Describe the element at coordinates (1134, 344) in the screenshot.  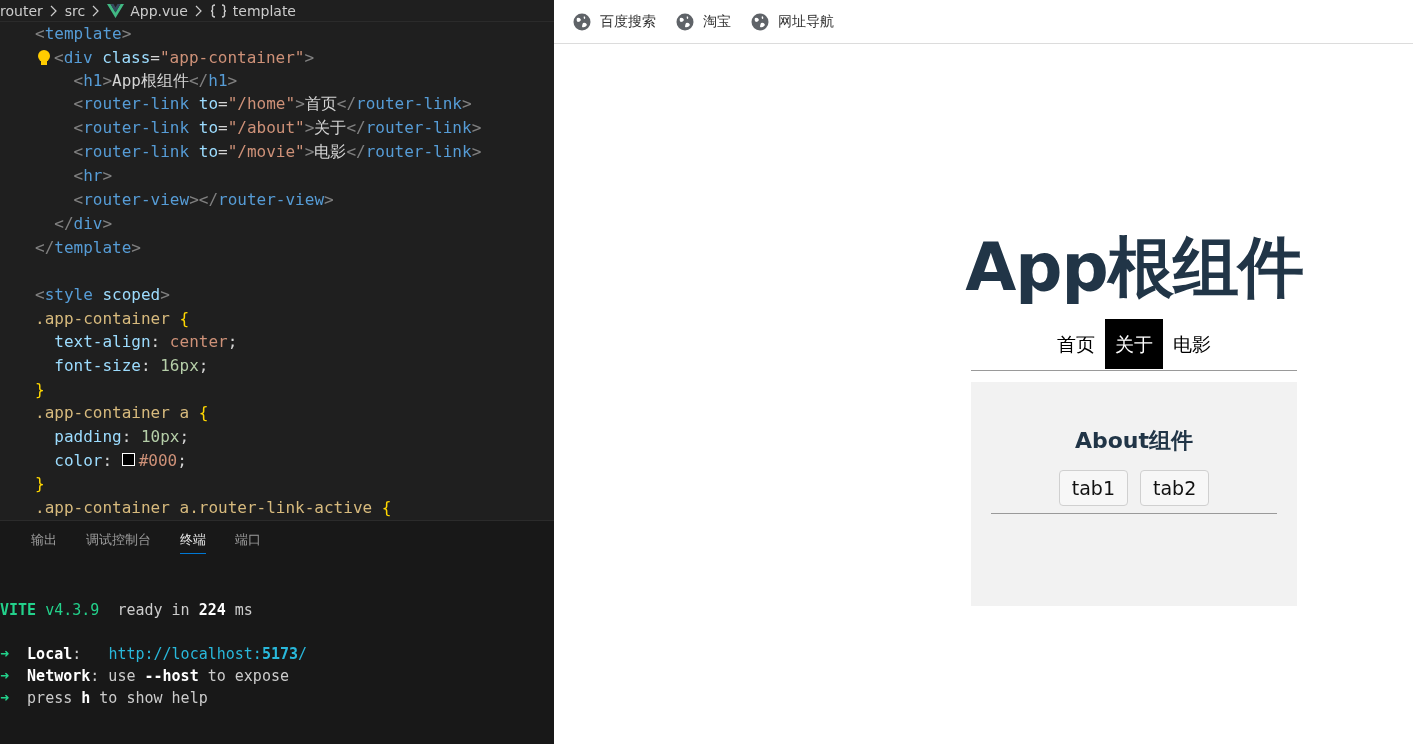
I see `nav-link: 关于` at that location.